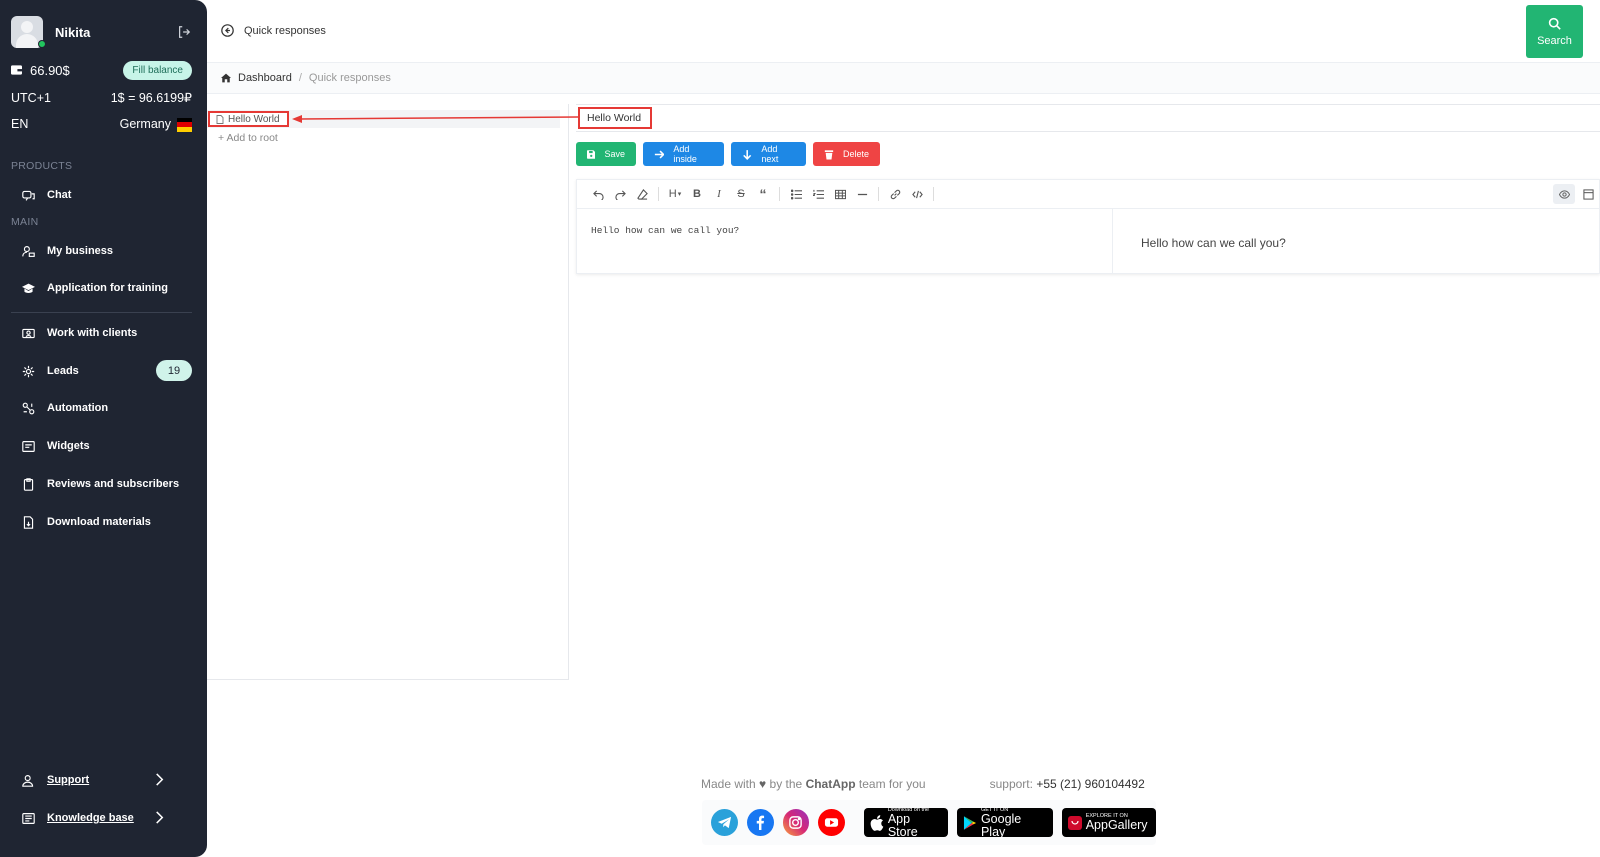  Describe the element at coordinates (220, 119) in the screenshot. I see `document-icon` at that location.